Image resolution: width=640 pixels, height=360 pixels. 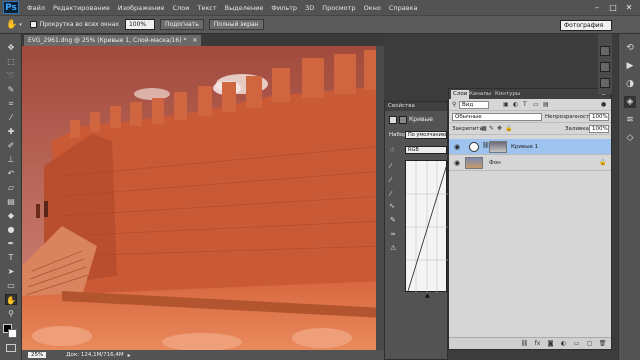 I want to click on path-select-icon: ➤, so click(x=11, y=271).